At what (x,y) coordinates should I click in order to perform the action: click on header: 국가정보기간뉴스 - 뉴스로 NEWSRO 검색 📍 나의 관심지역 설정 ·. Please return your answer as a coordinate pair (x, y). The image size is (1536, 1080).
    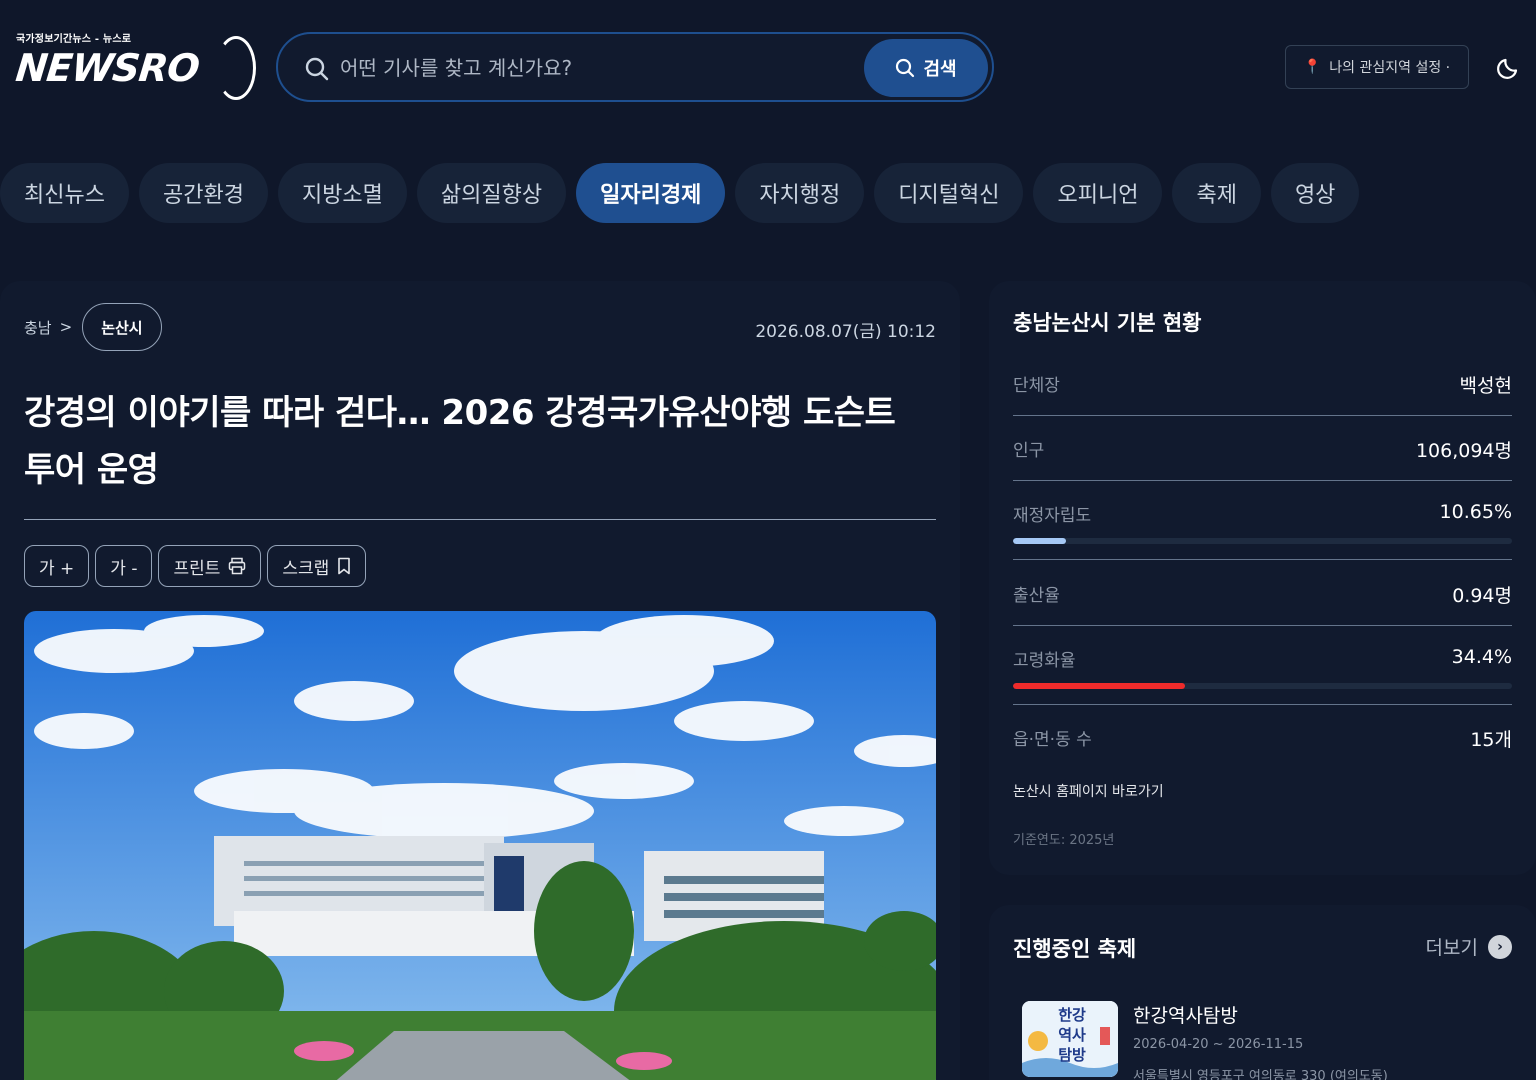
    Looking at the image, I should click on (768, 65).